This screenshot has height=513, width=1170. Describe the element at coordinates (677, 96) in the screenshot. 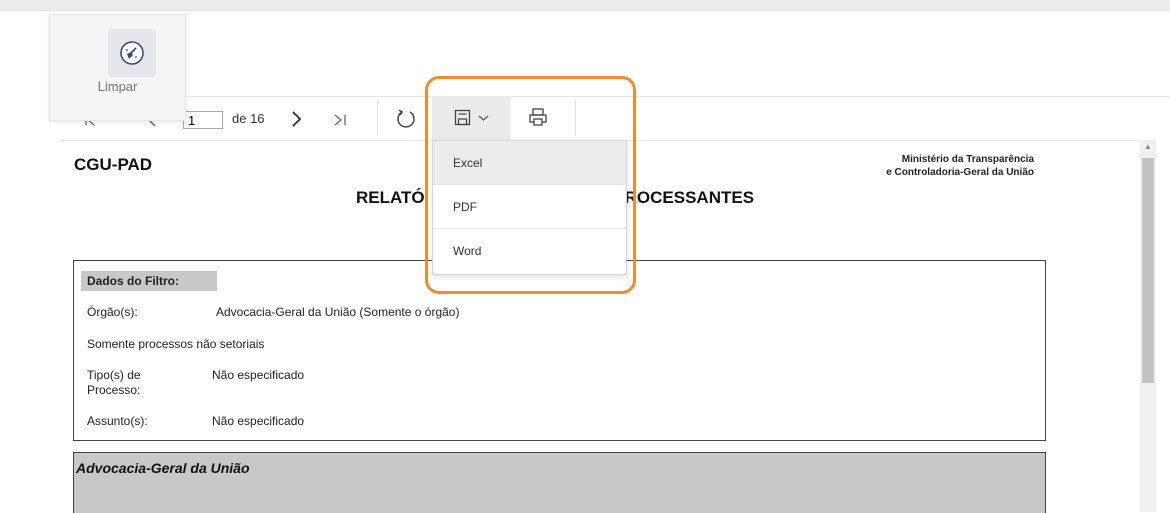

I see `toolbar-separator` at that location.